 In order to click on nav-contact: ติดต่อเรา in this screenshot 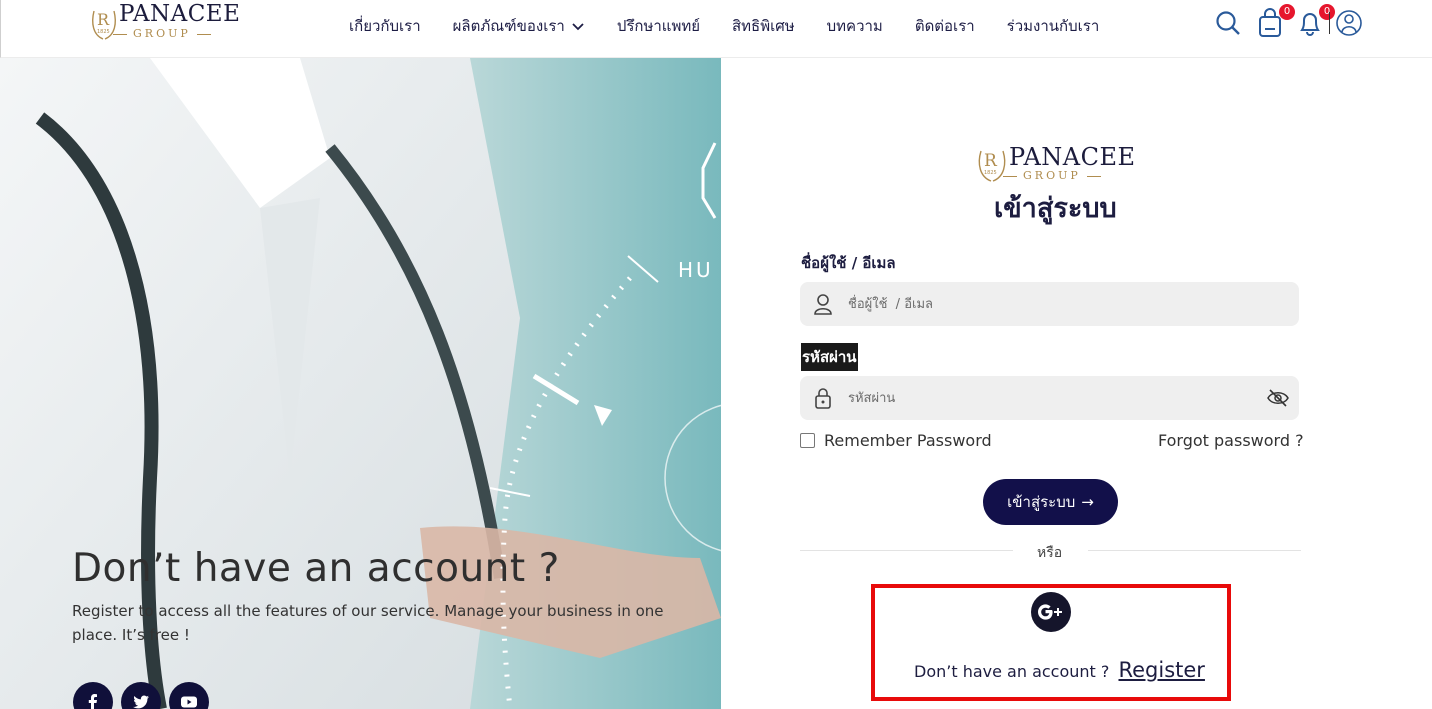, I will do `click(945, 26)`.